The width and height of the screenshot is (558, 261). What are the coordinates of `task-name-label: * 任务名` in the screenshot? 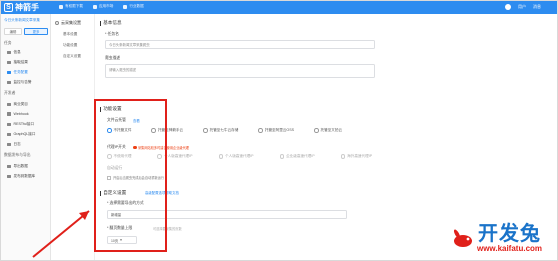 It's located at (112, 34).